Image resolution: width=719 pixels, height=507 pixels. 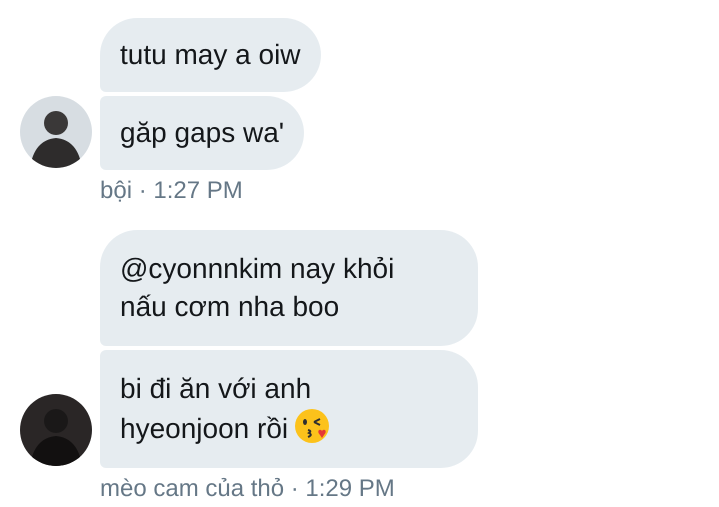 I want to click on message-bubble: tutu may a oiw, so click(x=210, y=55).